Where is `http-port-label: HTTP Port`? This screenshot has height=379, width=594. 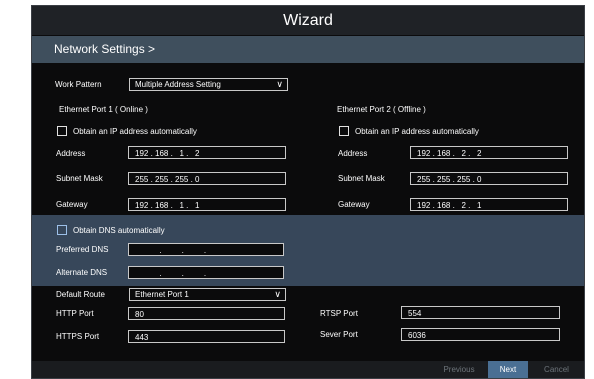 http-port-label: HTTP Port is located at coordinates (75, 313).